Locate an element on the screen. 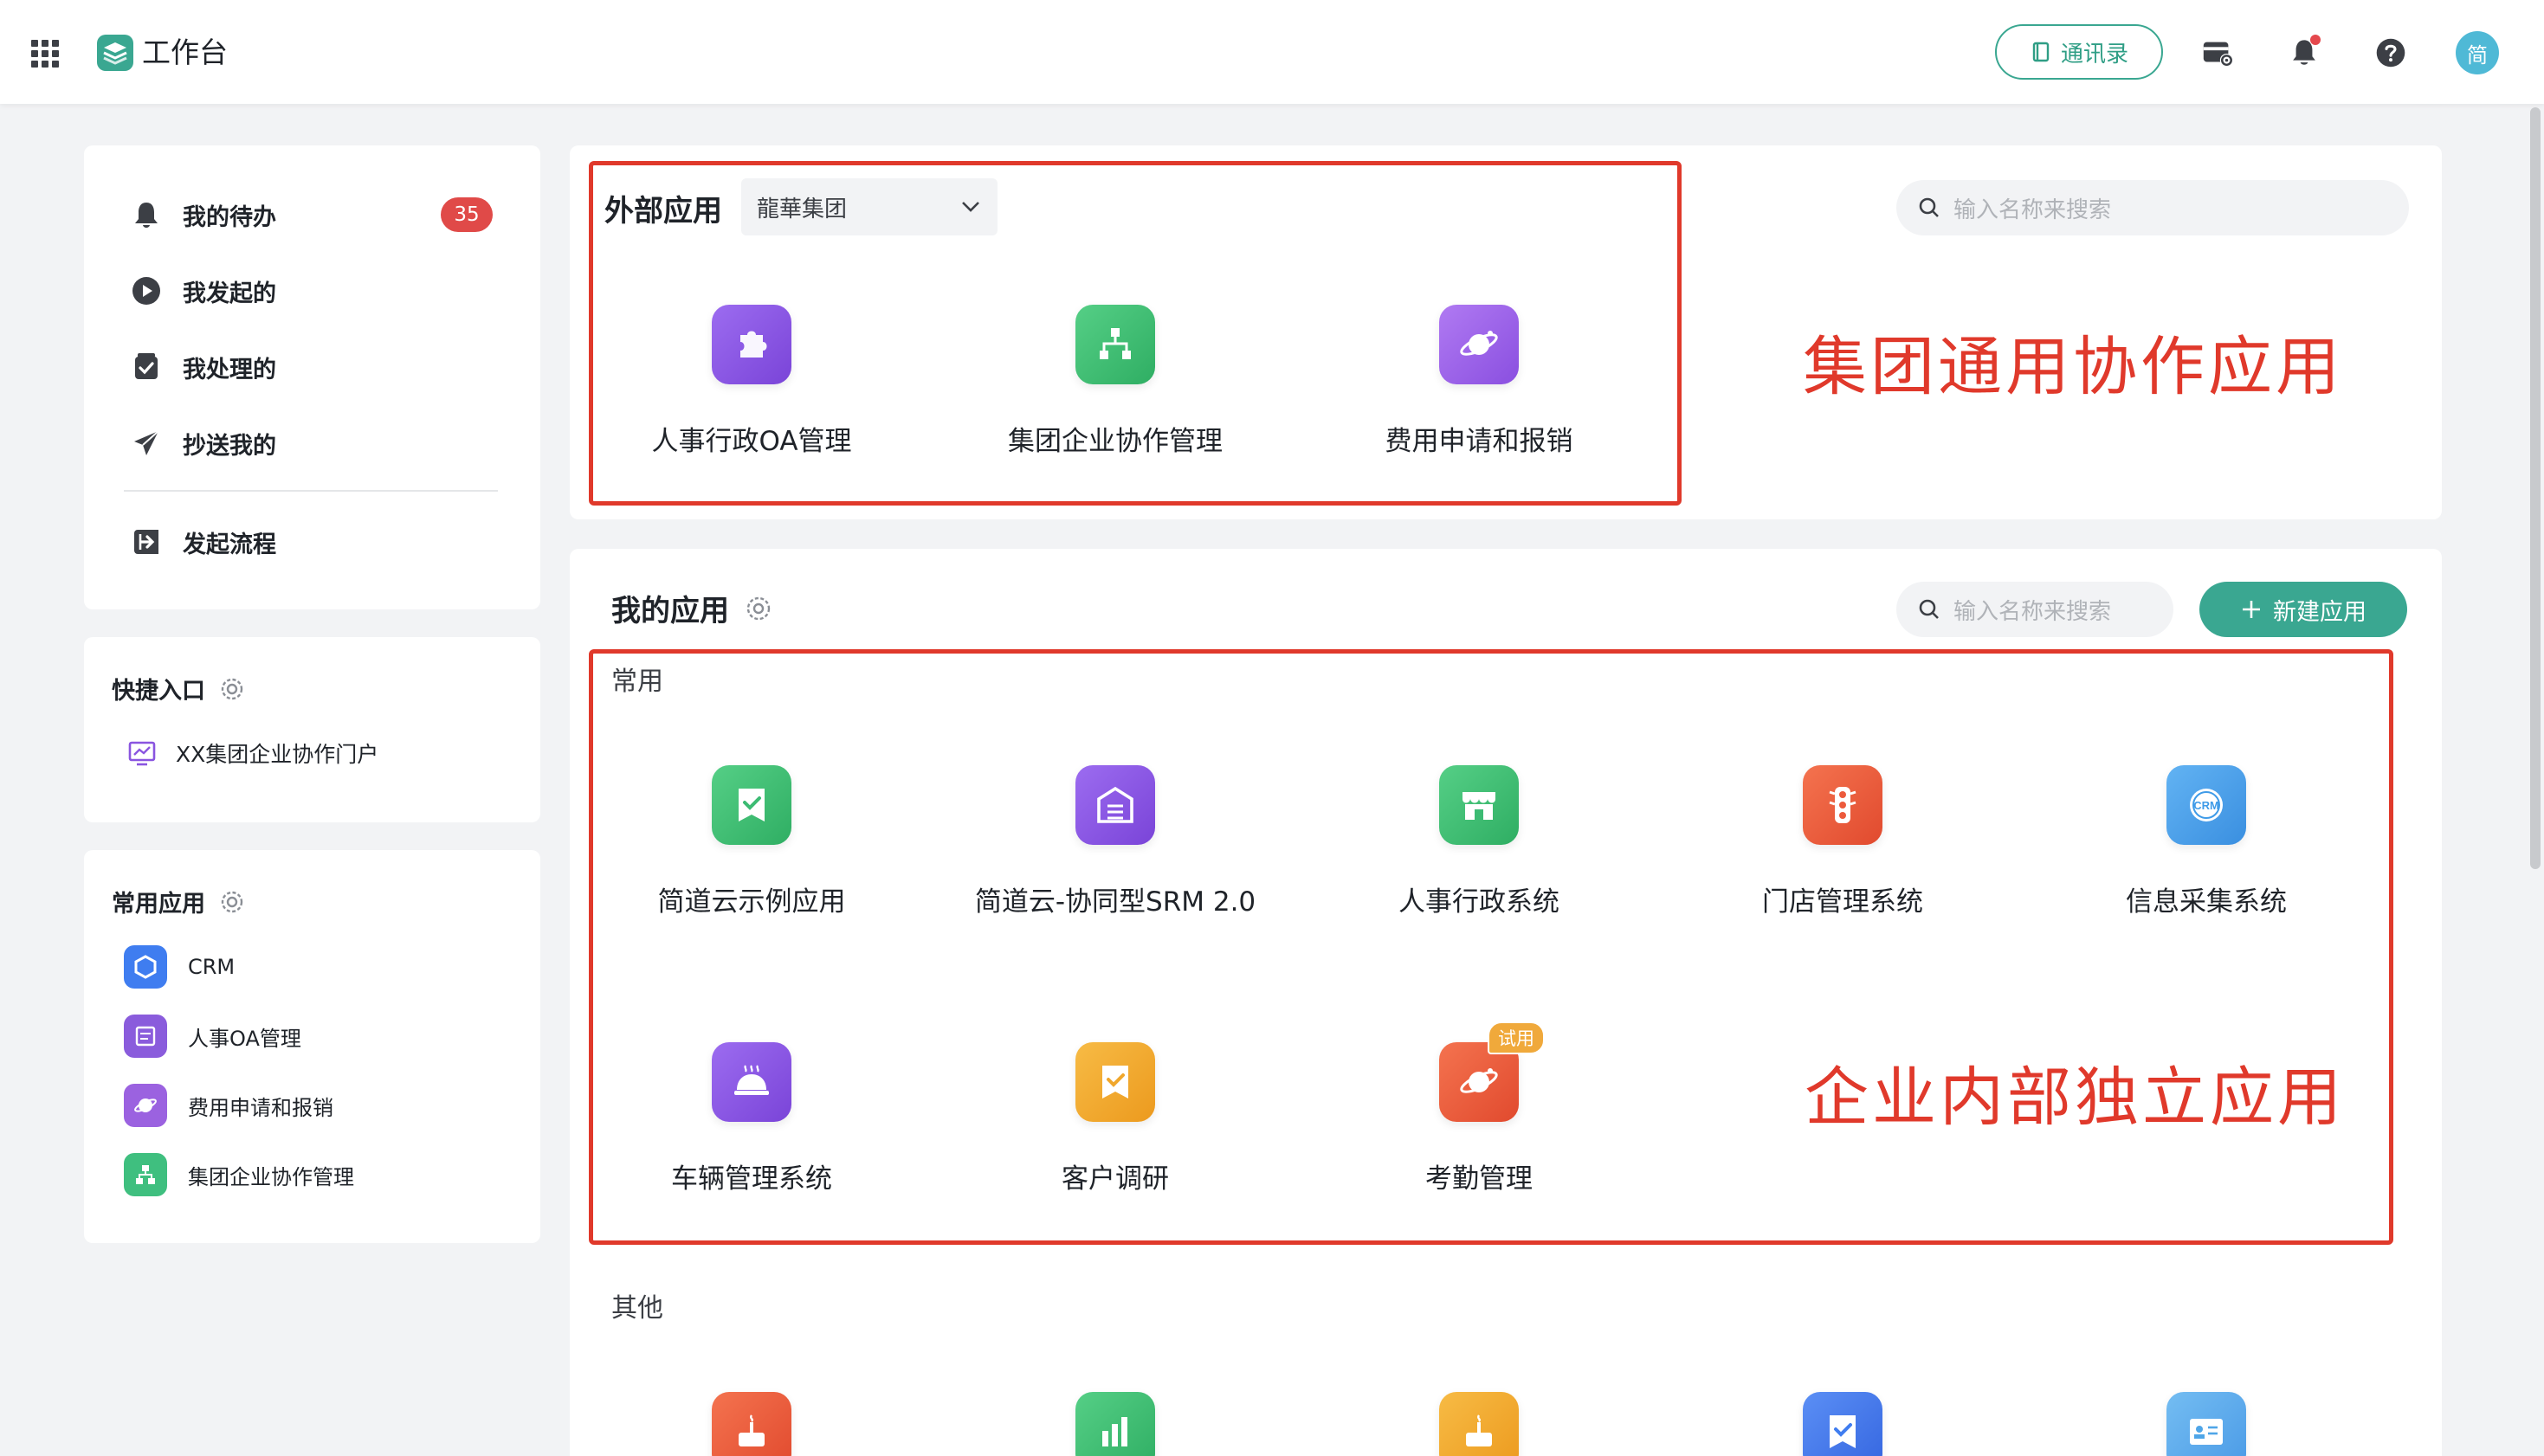 The image size is (2544, 1456). favorite-app-crm: CRM is located at coordinates (180, 967).